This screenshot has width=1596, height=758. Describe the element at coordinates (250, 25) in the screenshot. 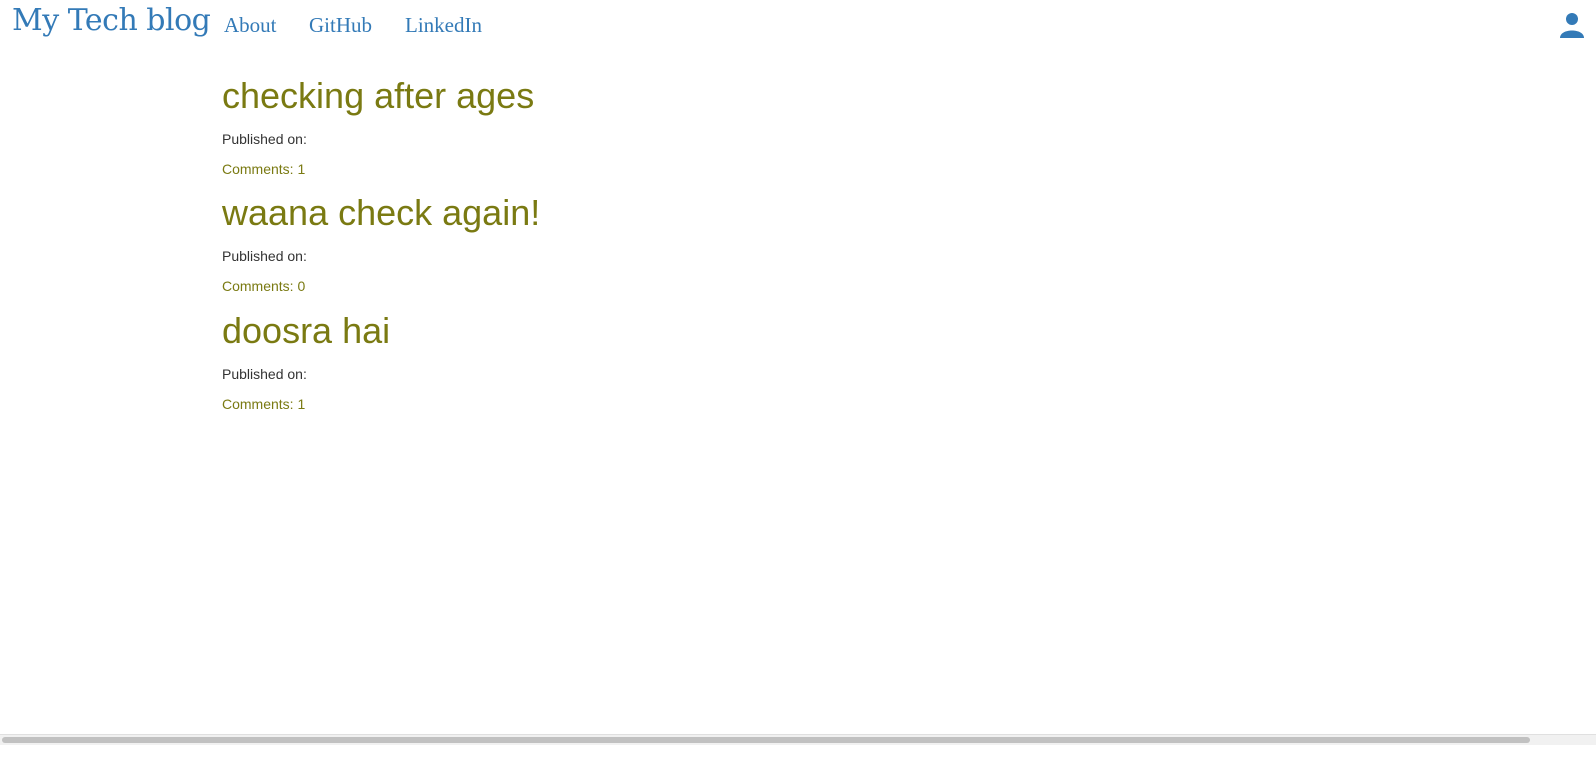

I see `nav-about-link: About` at that location.